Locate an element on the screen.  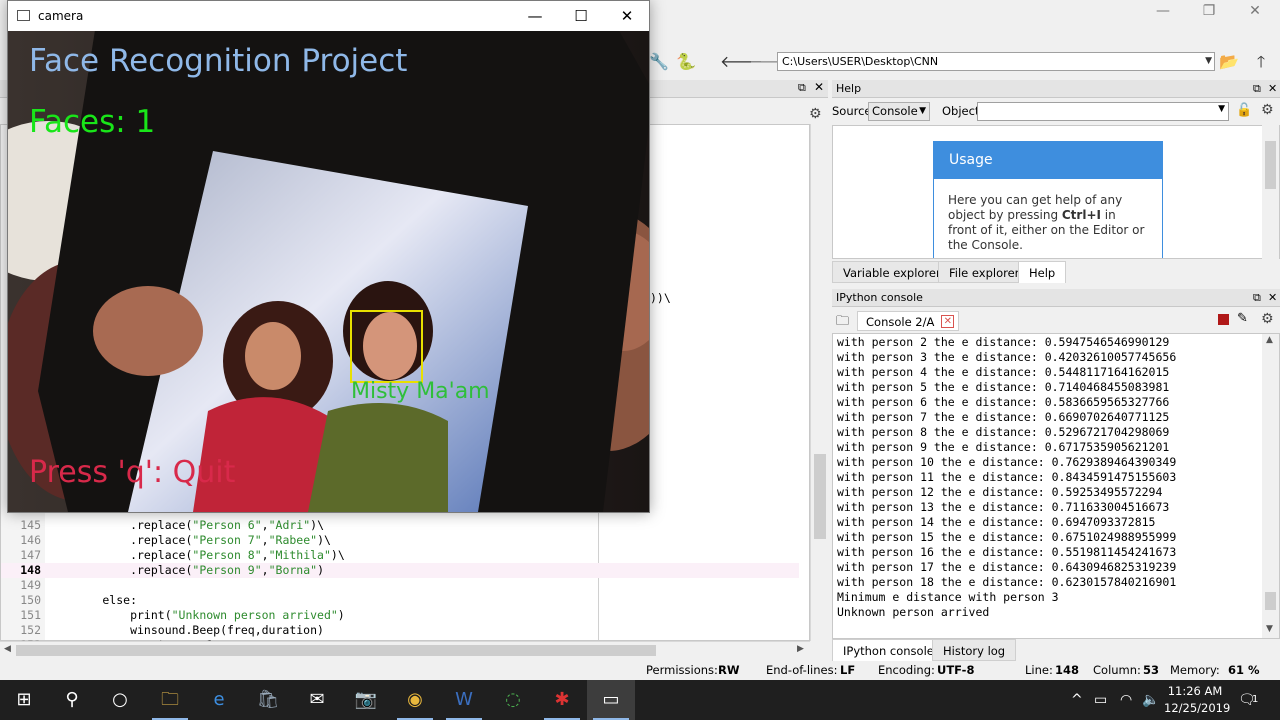
code-text: .replace("Person 7","Rabee")\ is located at coordinates (189, 540).